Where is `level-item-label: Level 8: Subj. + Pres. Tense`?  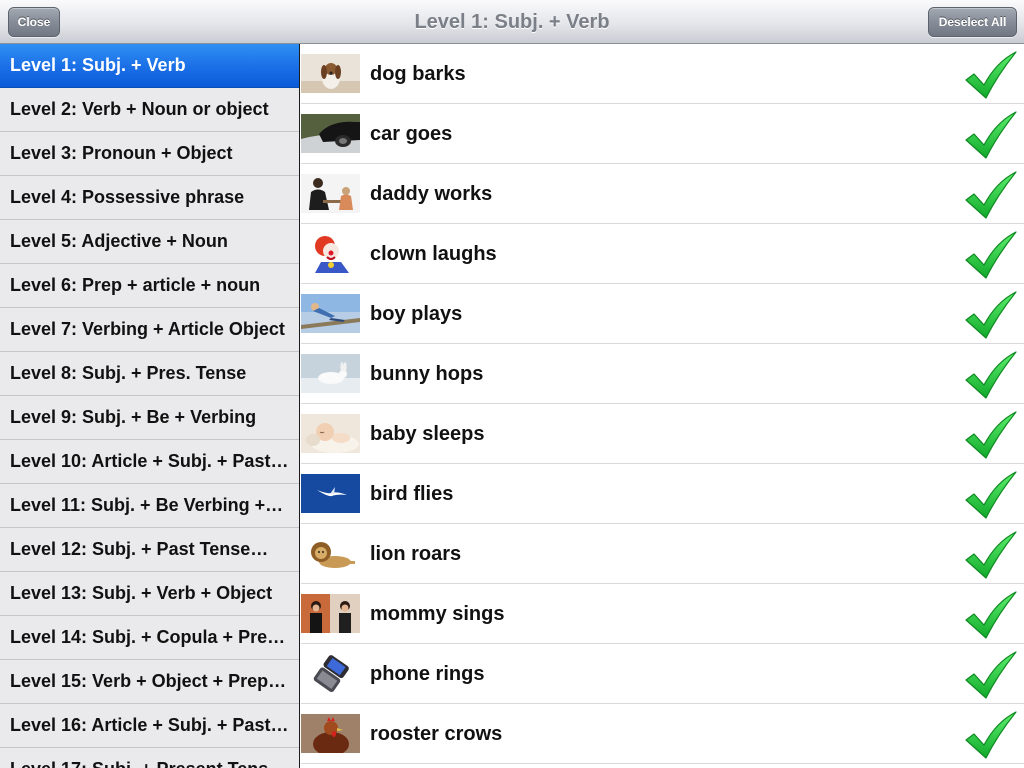 level-item-label: Level 8: Subj. + Pres. Tense is located at coordinates (128, 373).